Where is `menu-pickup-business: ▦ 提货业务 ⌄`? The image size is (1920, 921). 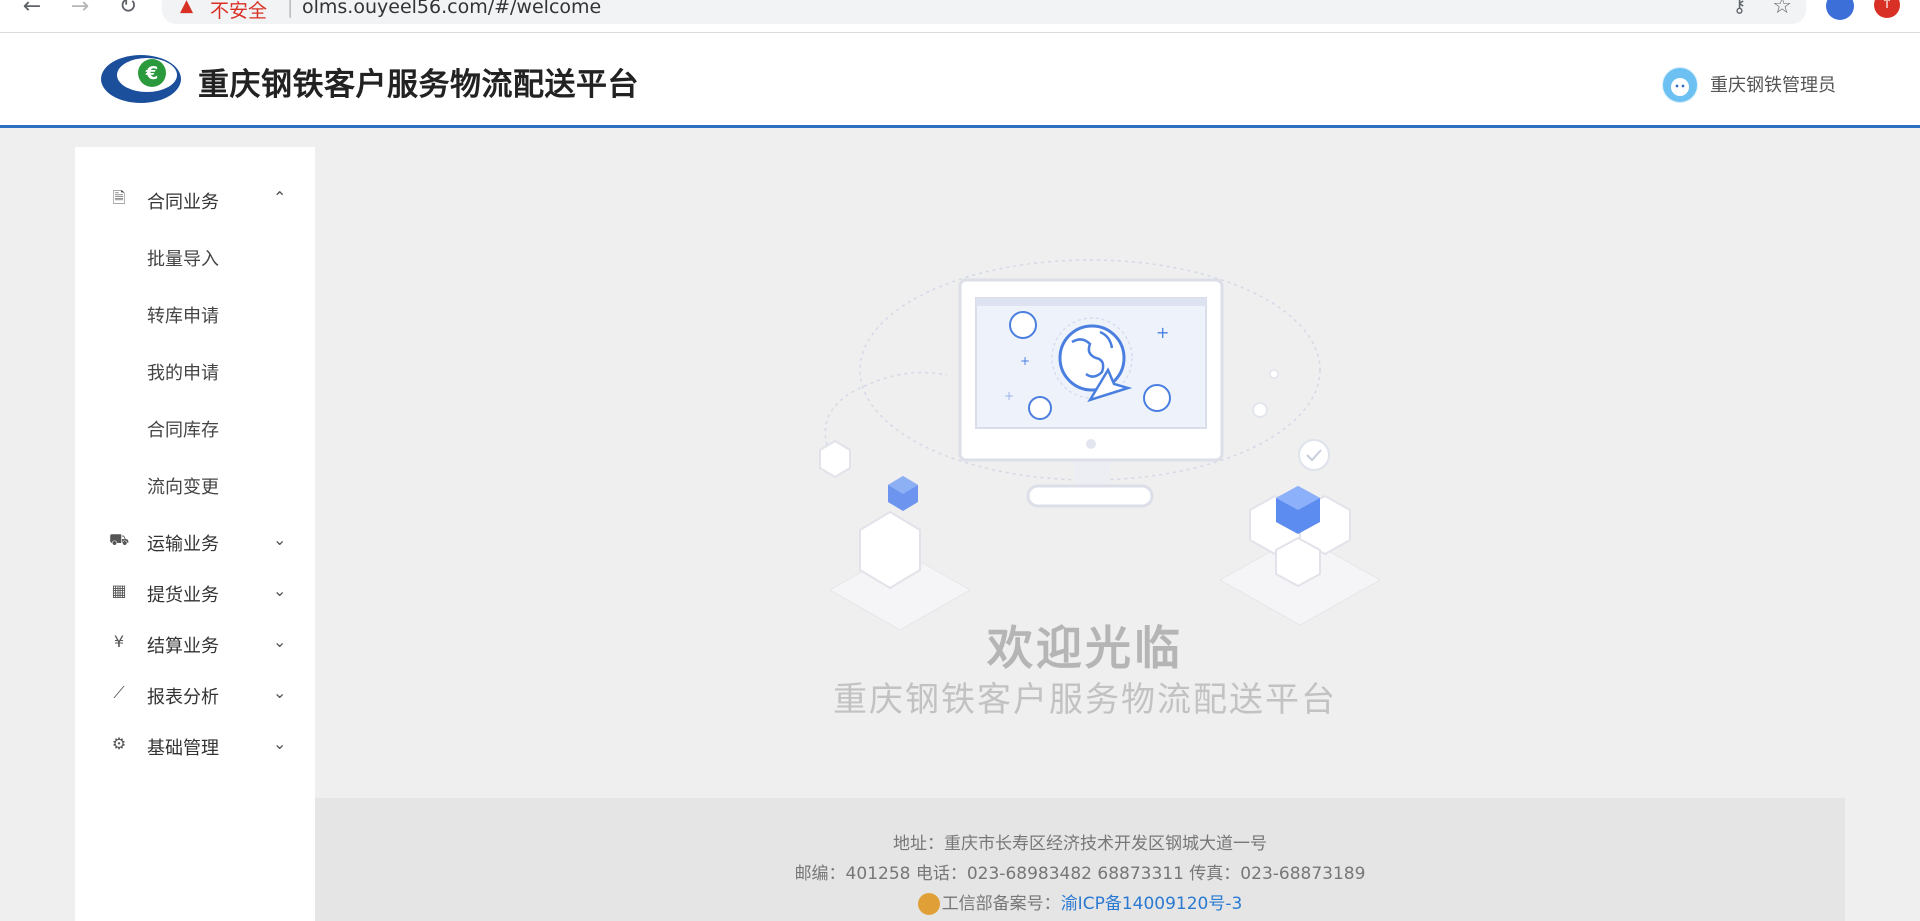
menu-pickup-business: ▦ 提货业务 ⌄ is located at coordinates (195, 592).